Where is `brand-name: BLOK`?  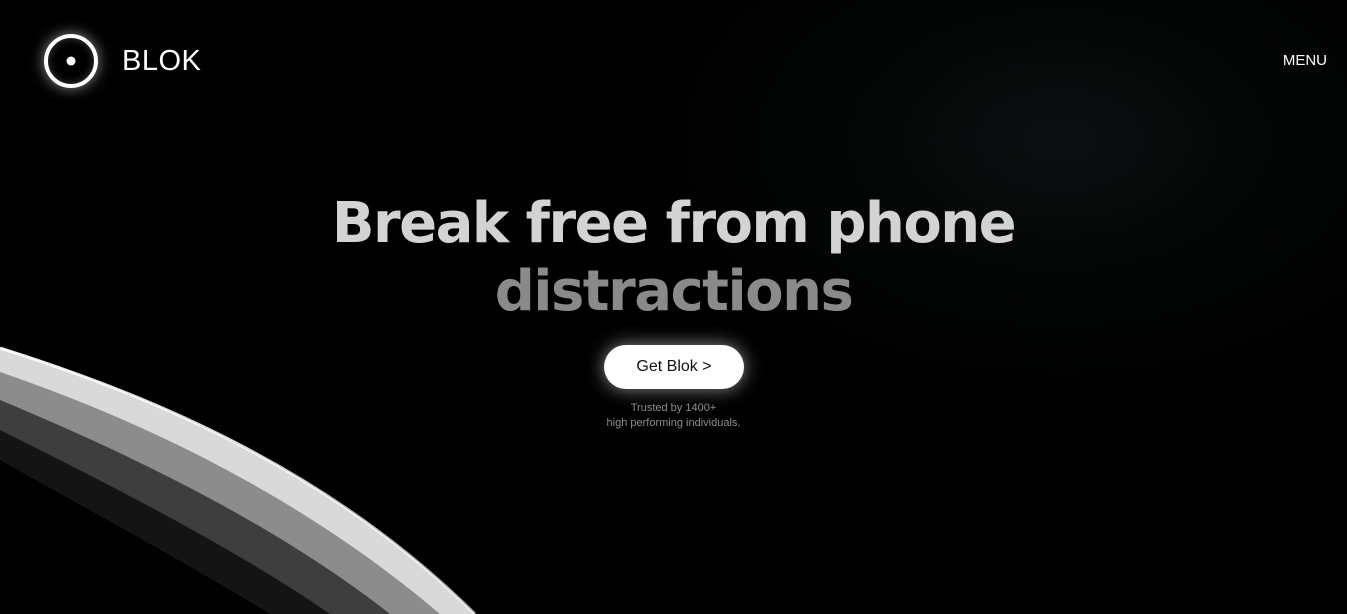 brand-name: BLOK is located at coordinates (162, 60).